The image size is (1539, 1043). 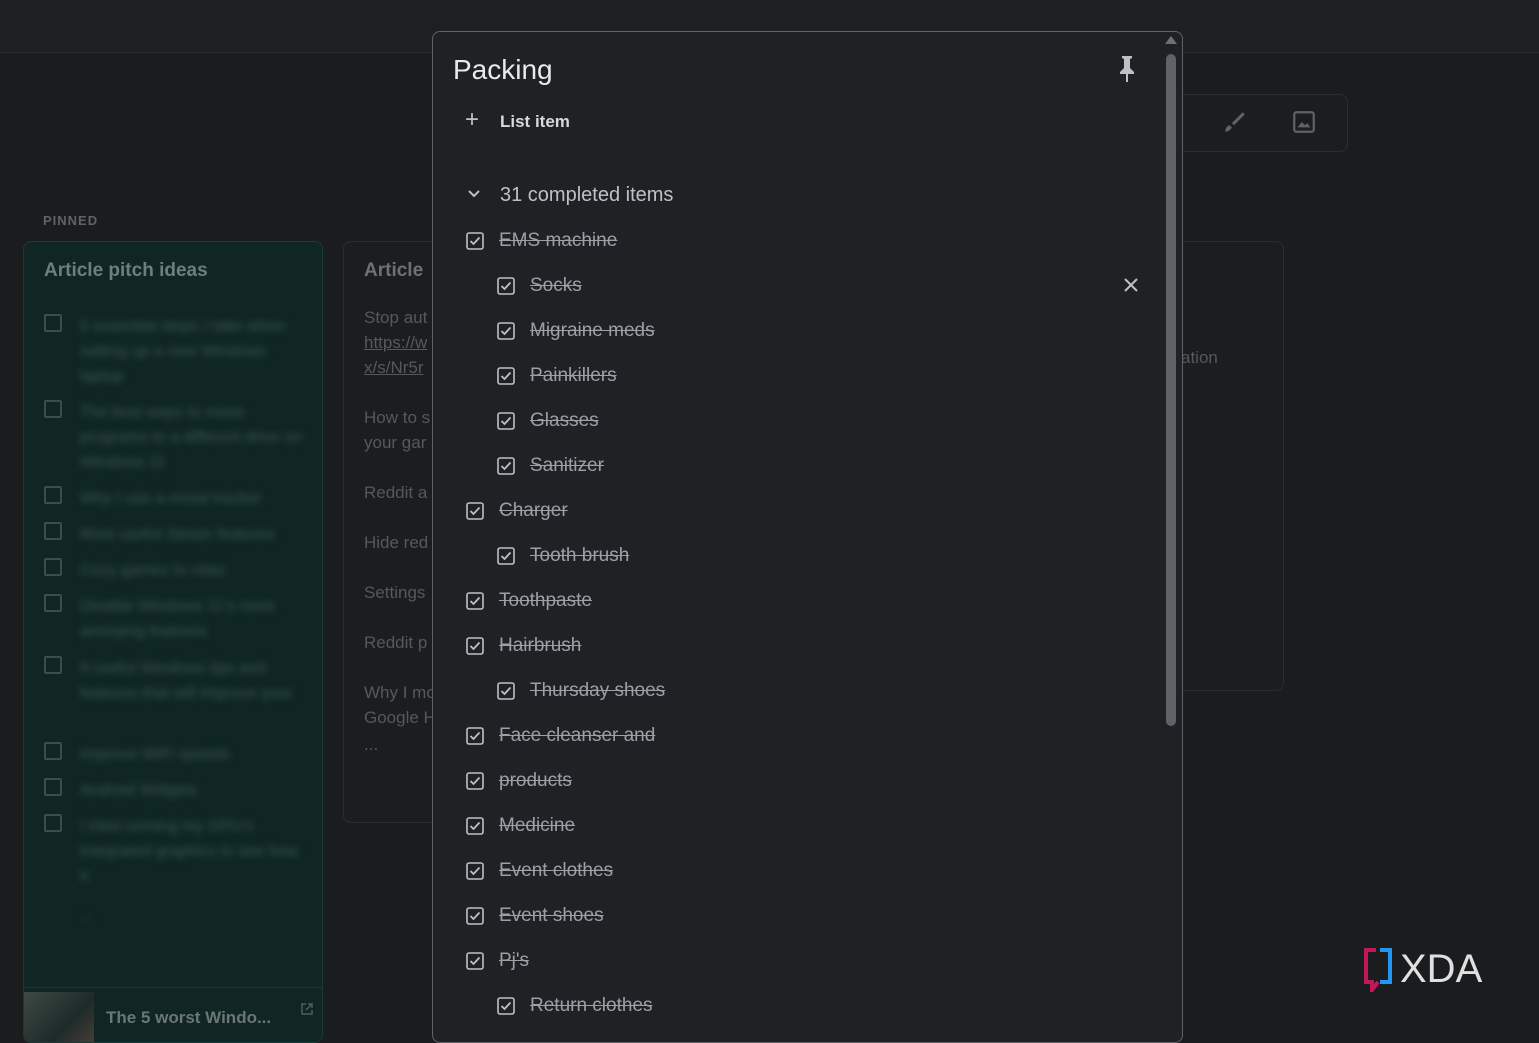 What do you see at coordinates (396, 492) in the screenshot?
I see `card-line: Reddit a` at bounding box center [396, 492].